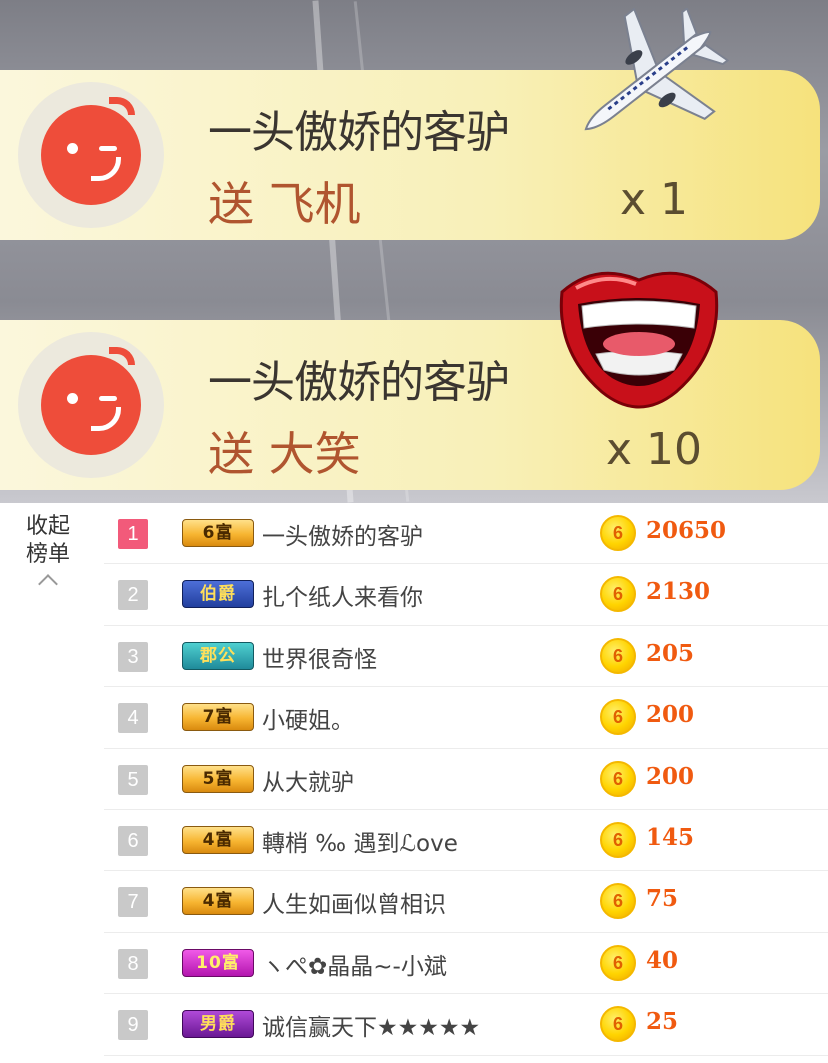 The height and width of the screenshot is (1063, 828). Describe the element at coordinates (218, 778) in the screenshot. I see `wealth-level-badge: 5富` at that location.